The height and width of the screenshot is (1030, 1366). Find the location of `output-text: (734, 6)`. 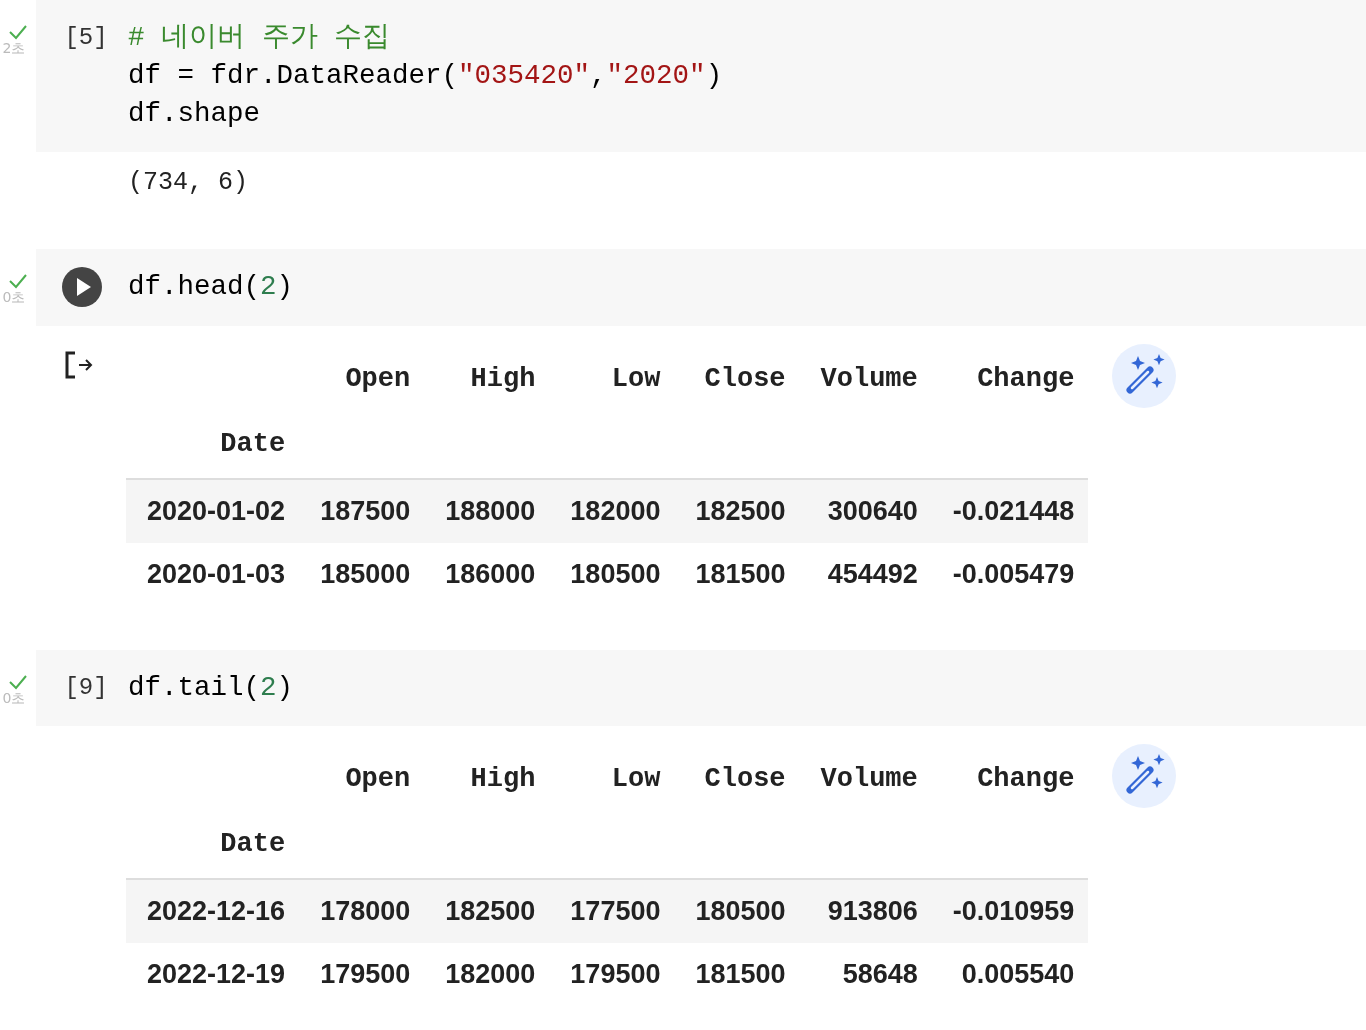

output-text: (734, 6) is located at coordinates (188, 183).